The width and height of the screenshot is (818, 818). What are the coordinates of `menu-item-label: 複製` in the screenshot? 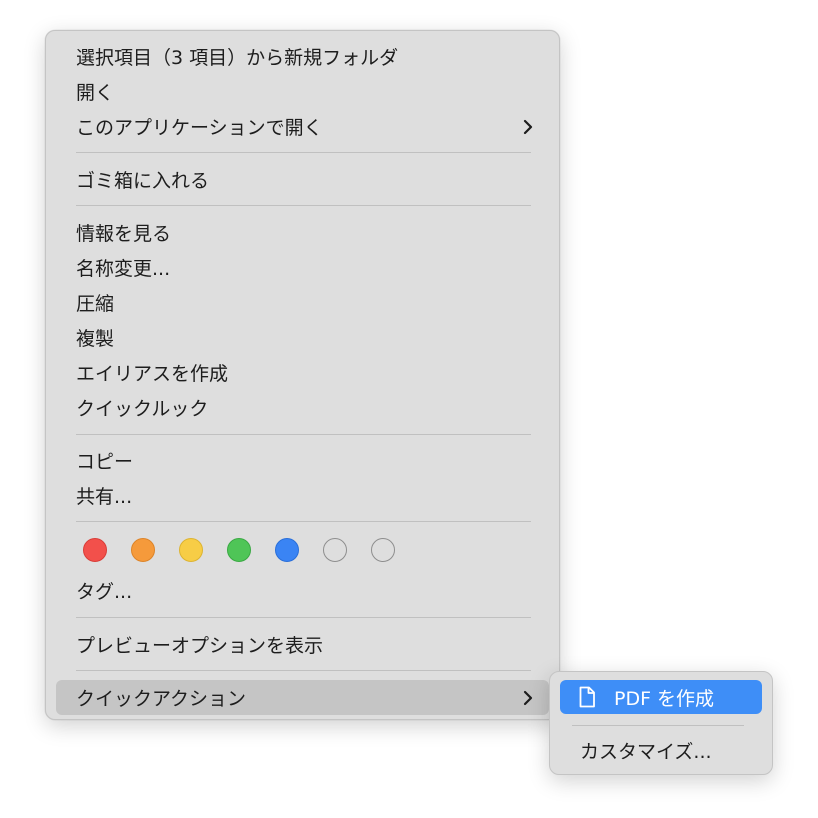 It's located at (95, 339).